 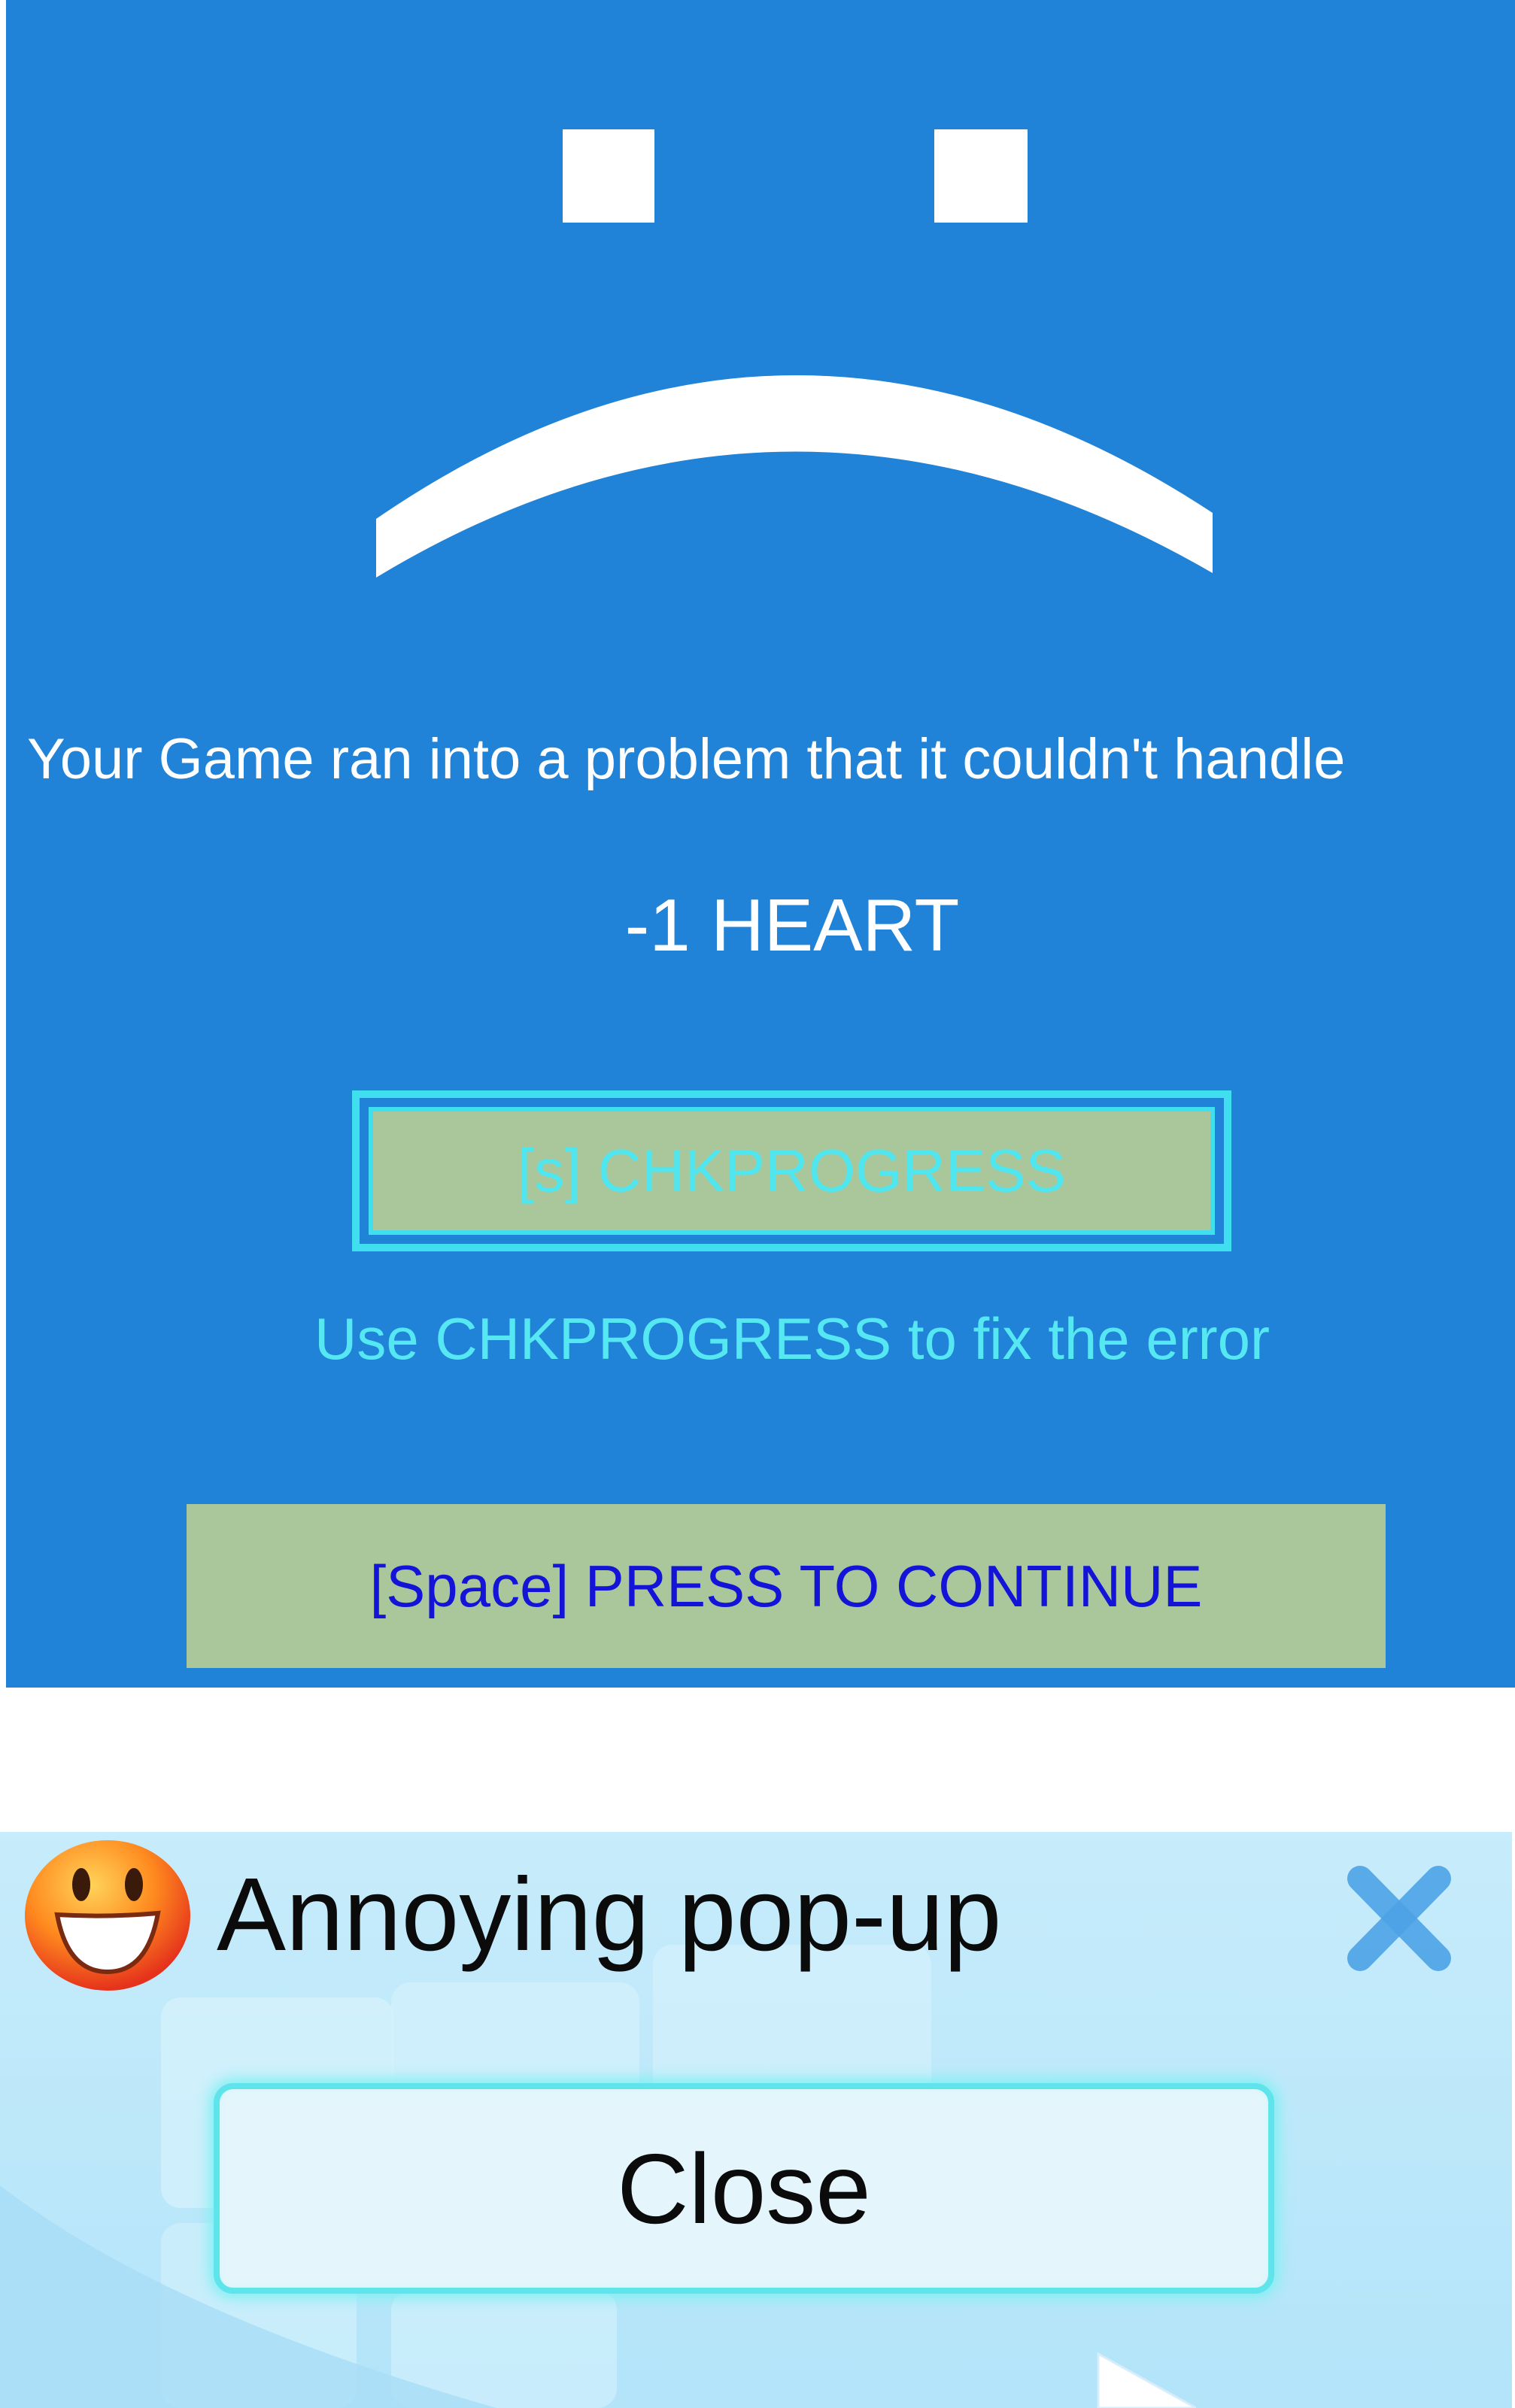 What do you see at coordinates (608, 176) in the screenshot?
I see `sad-face-left-eye` at bounding box center [608, 176].